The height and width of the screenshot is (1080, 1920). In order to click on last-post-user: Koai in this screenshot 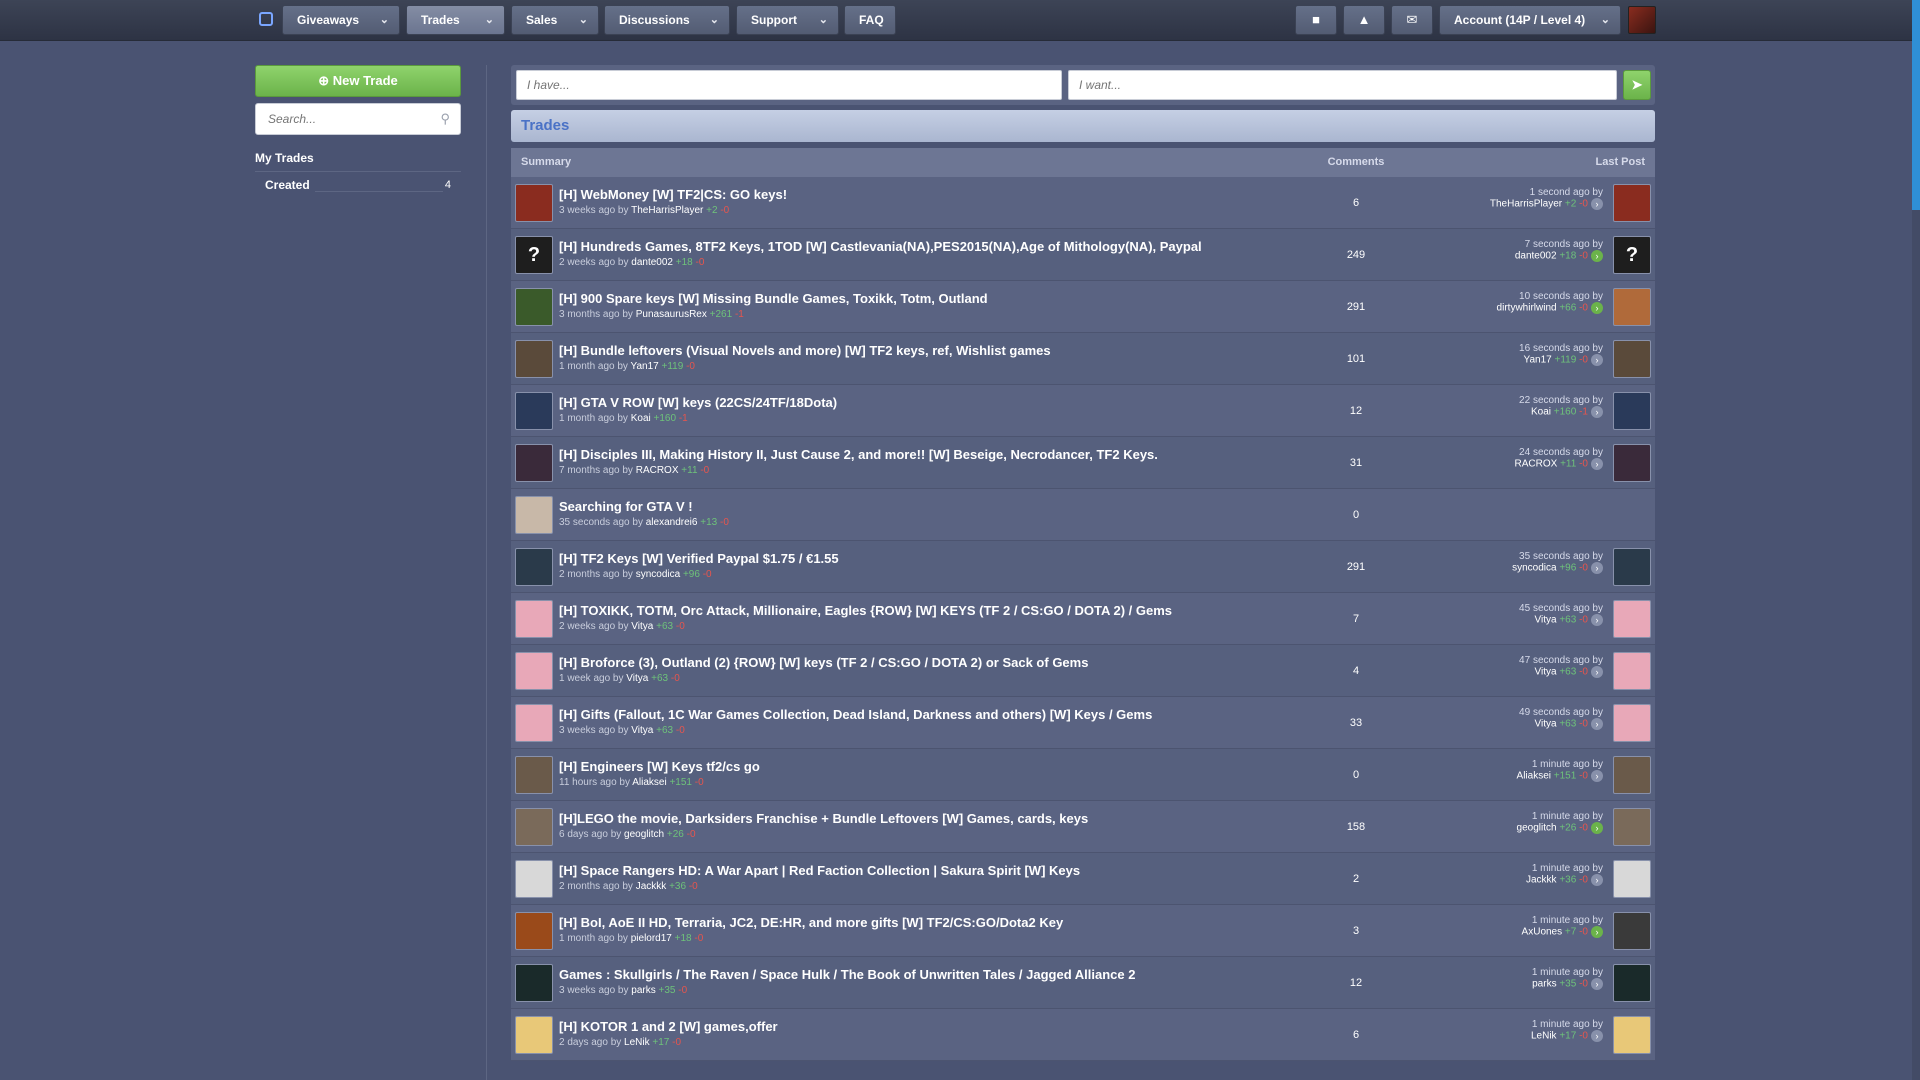, I will do `click(1541, 412)`.